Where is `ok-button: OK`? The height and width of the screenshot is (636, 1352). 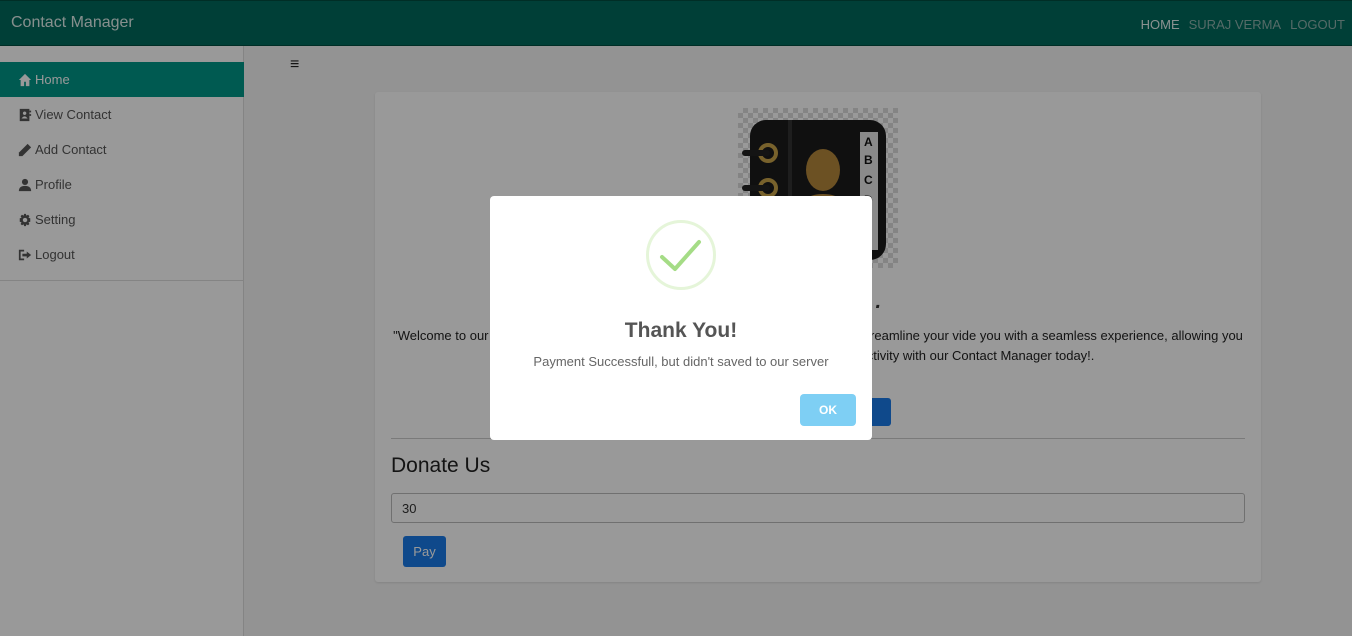
ok-button: OK is located at coordinates (828, 410).